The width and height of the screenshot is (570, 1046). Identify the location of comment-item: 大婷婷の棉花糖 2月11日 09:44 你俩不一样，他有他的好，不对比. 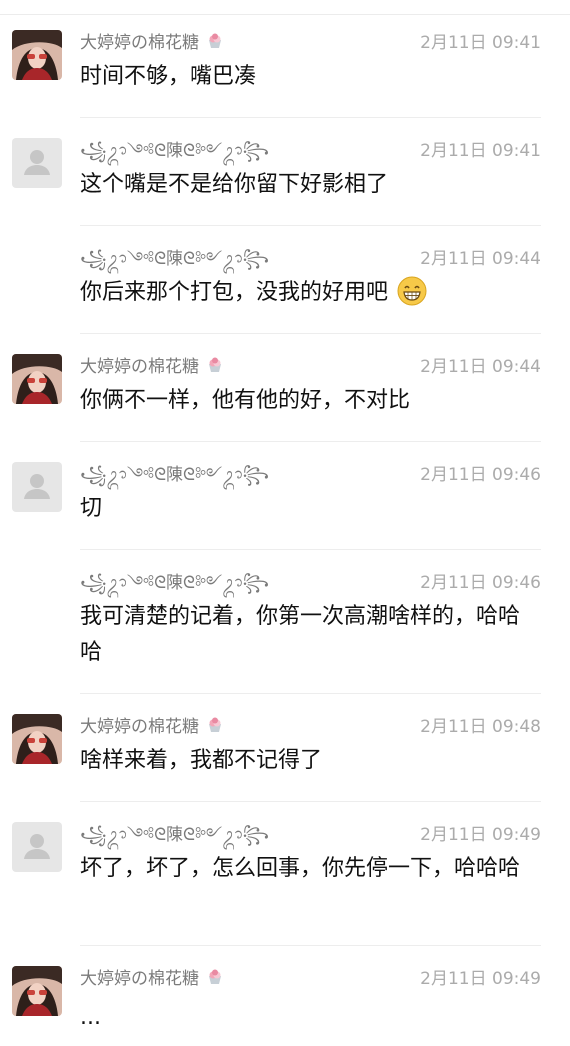
(285, 391).